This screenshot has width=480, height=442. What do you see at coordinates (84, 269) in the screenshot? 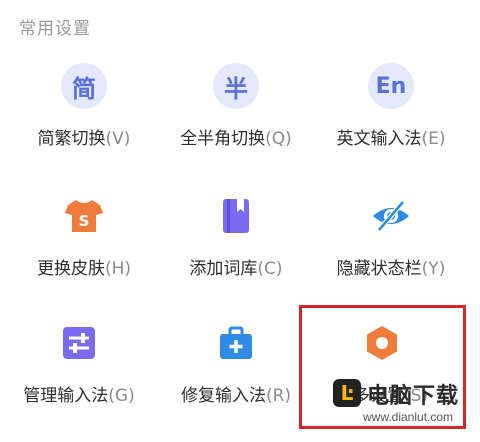
I see `tile-label: 更换皮肤(H)` at bounding box center [84, 269].